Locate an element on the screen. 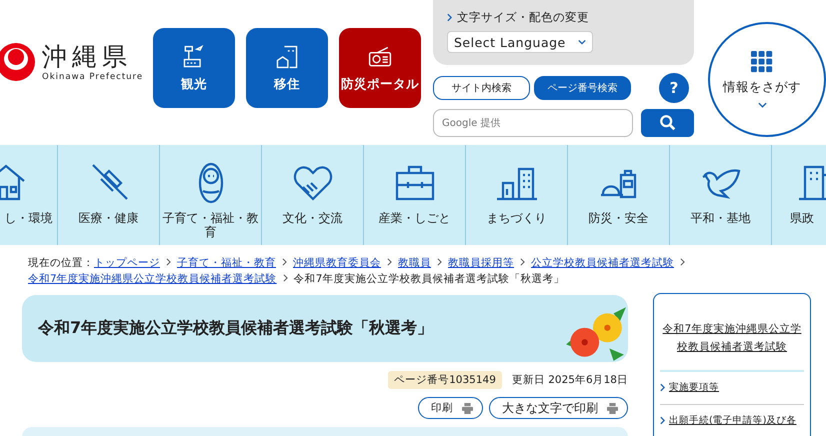 The width and height of the screenshot is (826, 436). quick-link-button: 観光 is located at coordinates (194, 68).